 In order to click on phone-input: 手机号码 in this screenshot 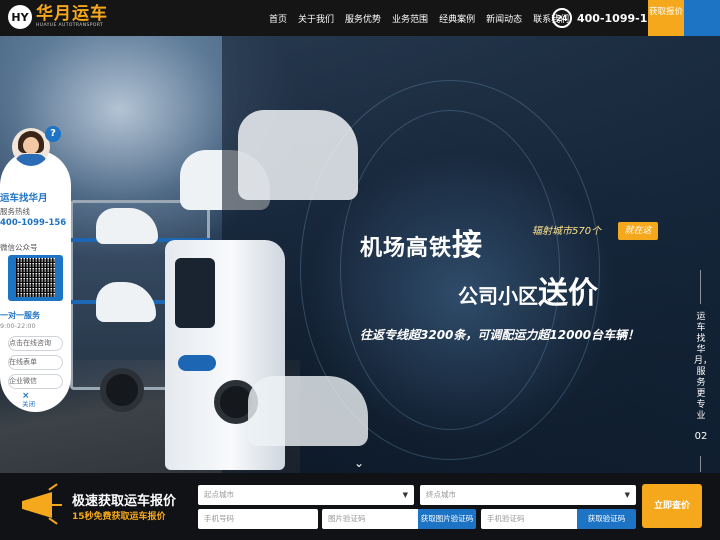, I will do `click(258, 519)`.